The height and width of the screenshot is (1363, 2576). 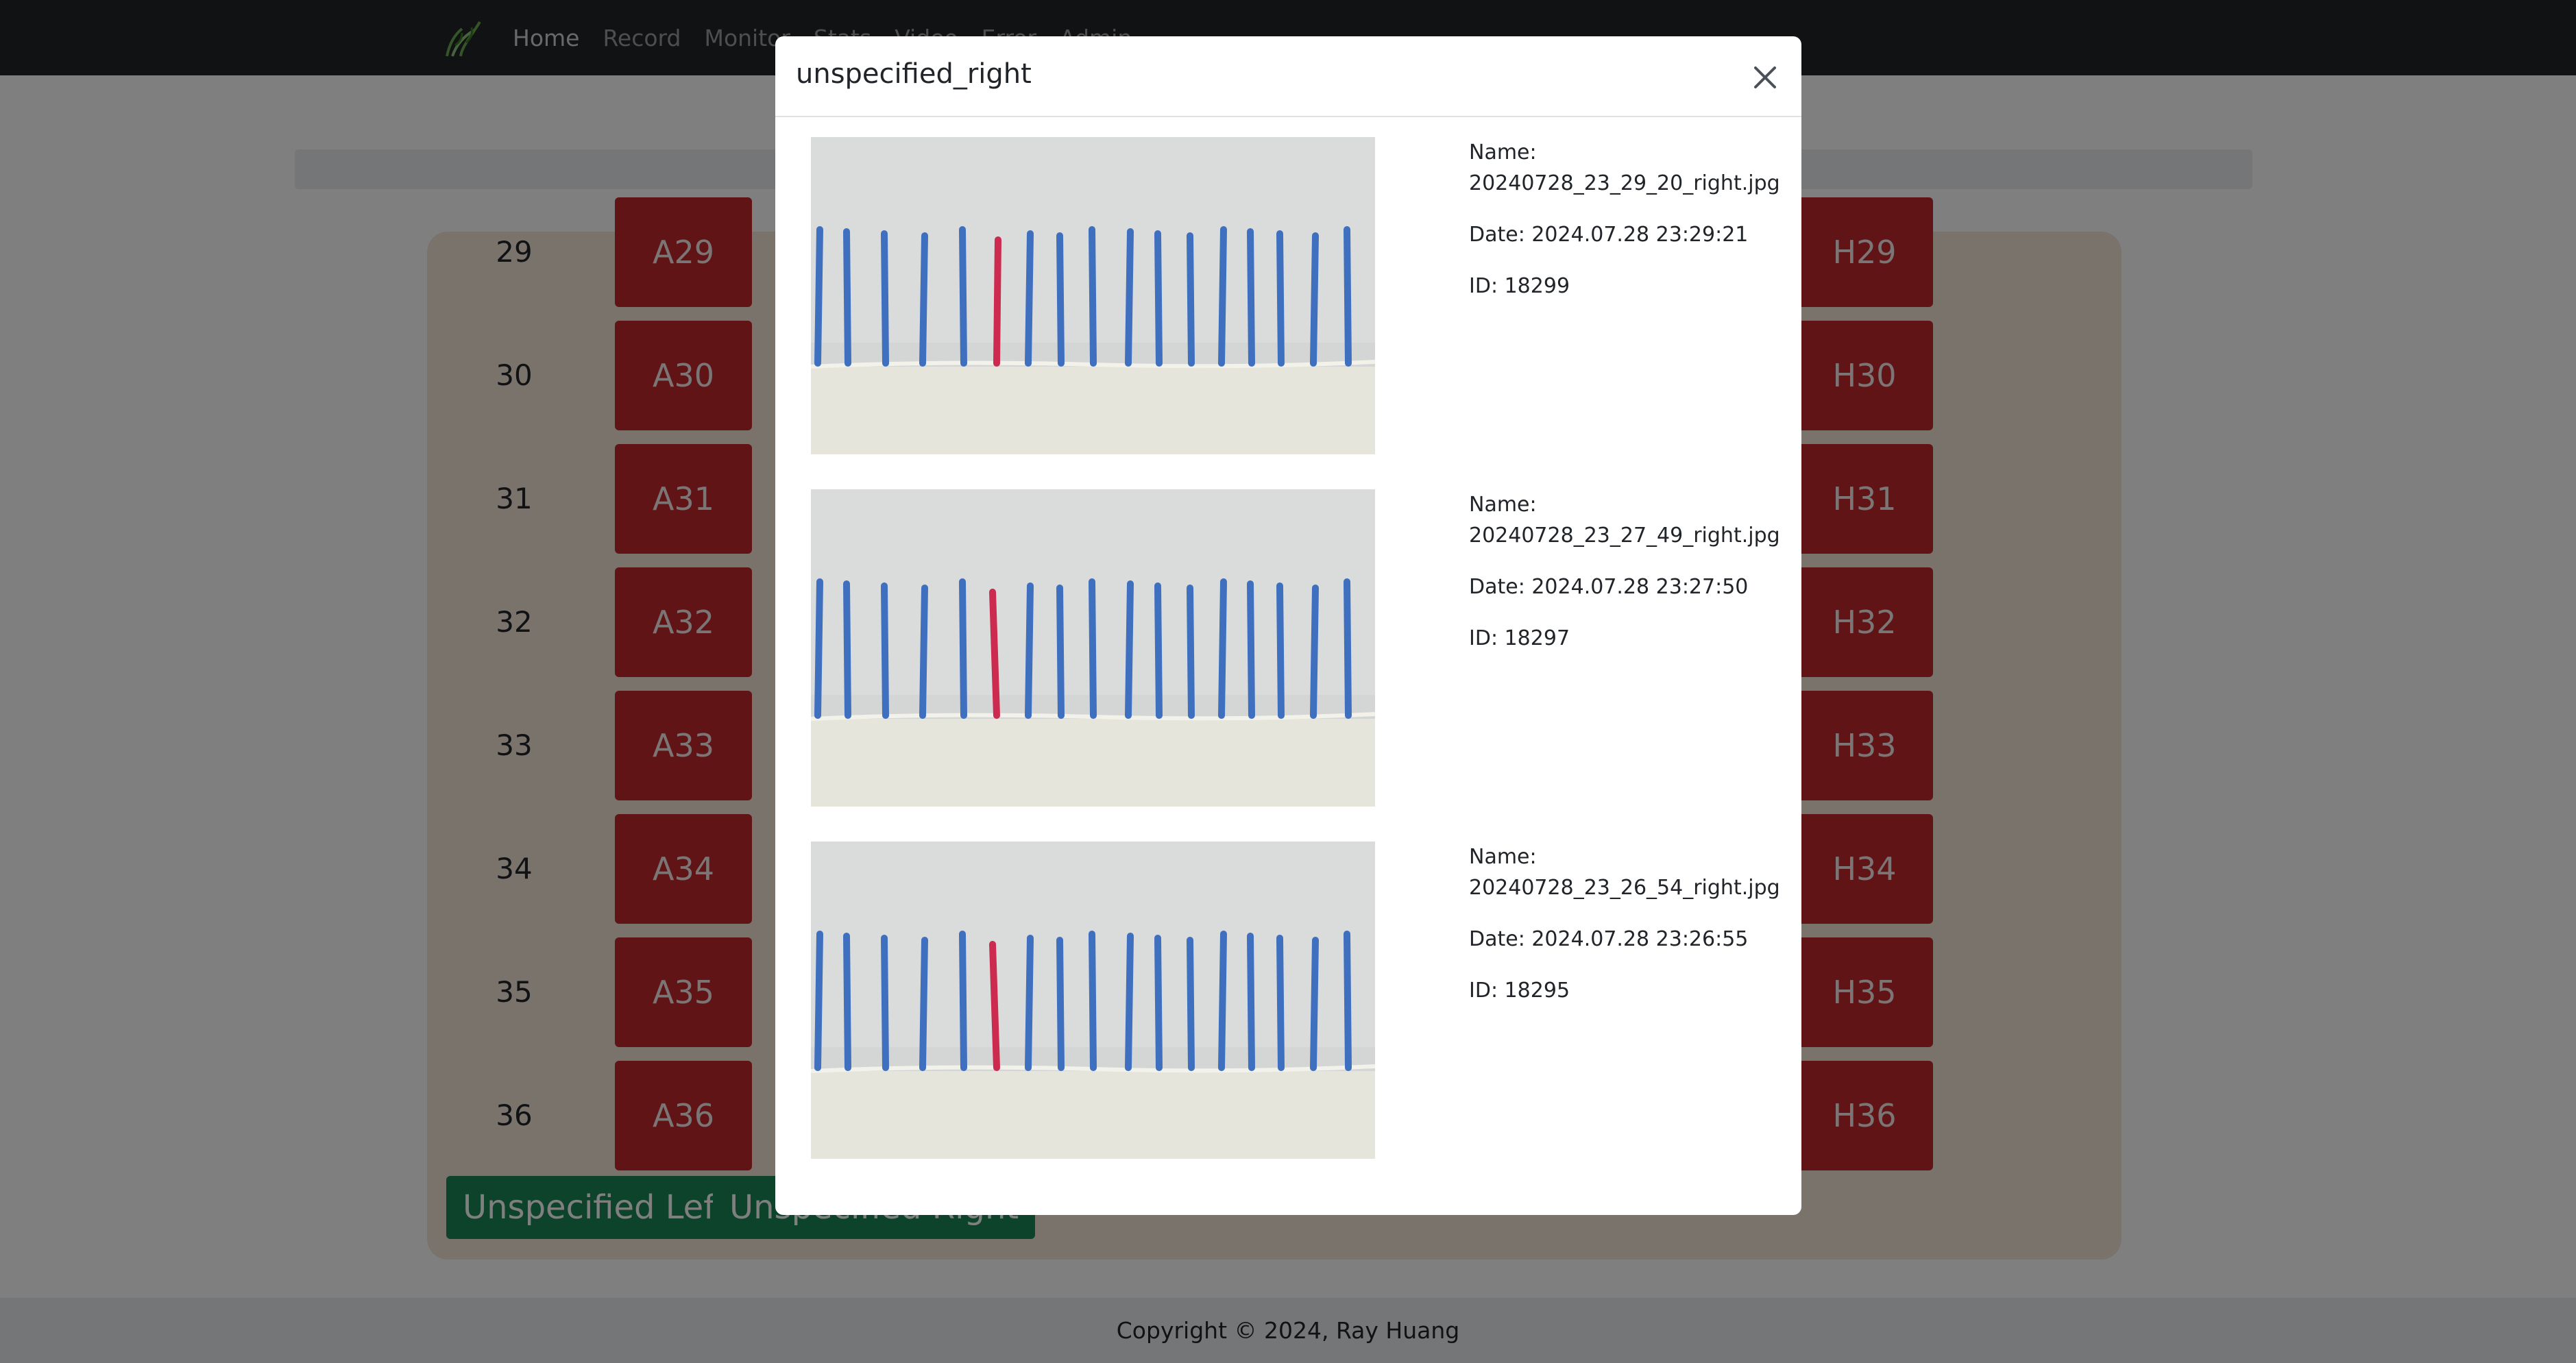 What do you see at coordinates (1624, 536) in the screenshot?
I see `file-name: 20240728_23_27_49_right.jpg` at bounding box center [1624, 536].